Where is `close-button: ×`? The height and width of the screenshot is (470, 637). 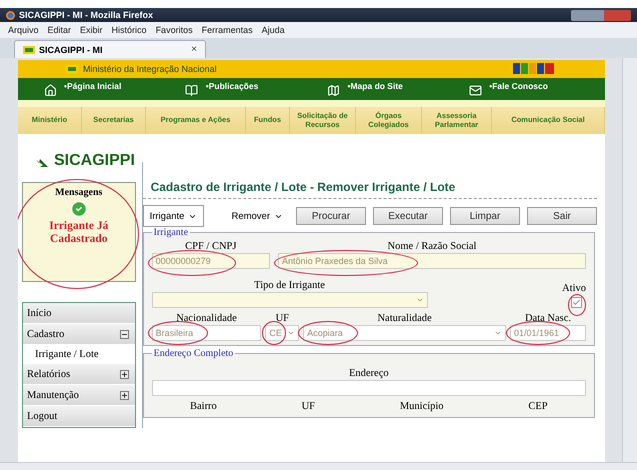 close-button: × is located at coordinates (194, 49).